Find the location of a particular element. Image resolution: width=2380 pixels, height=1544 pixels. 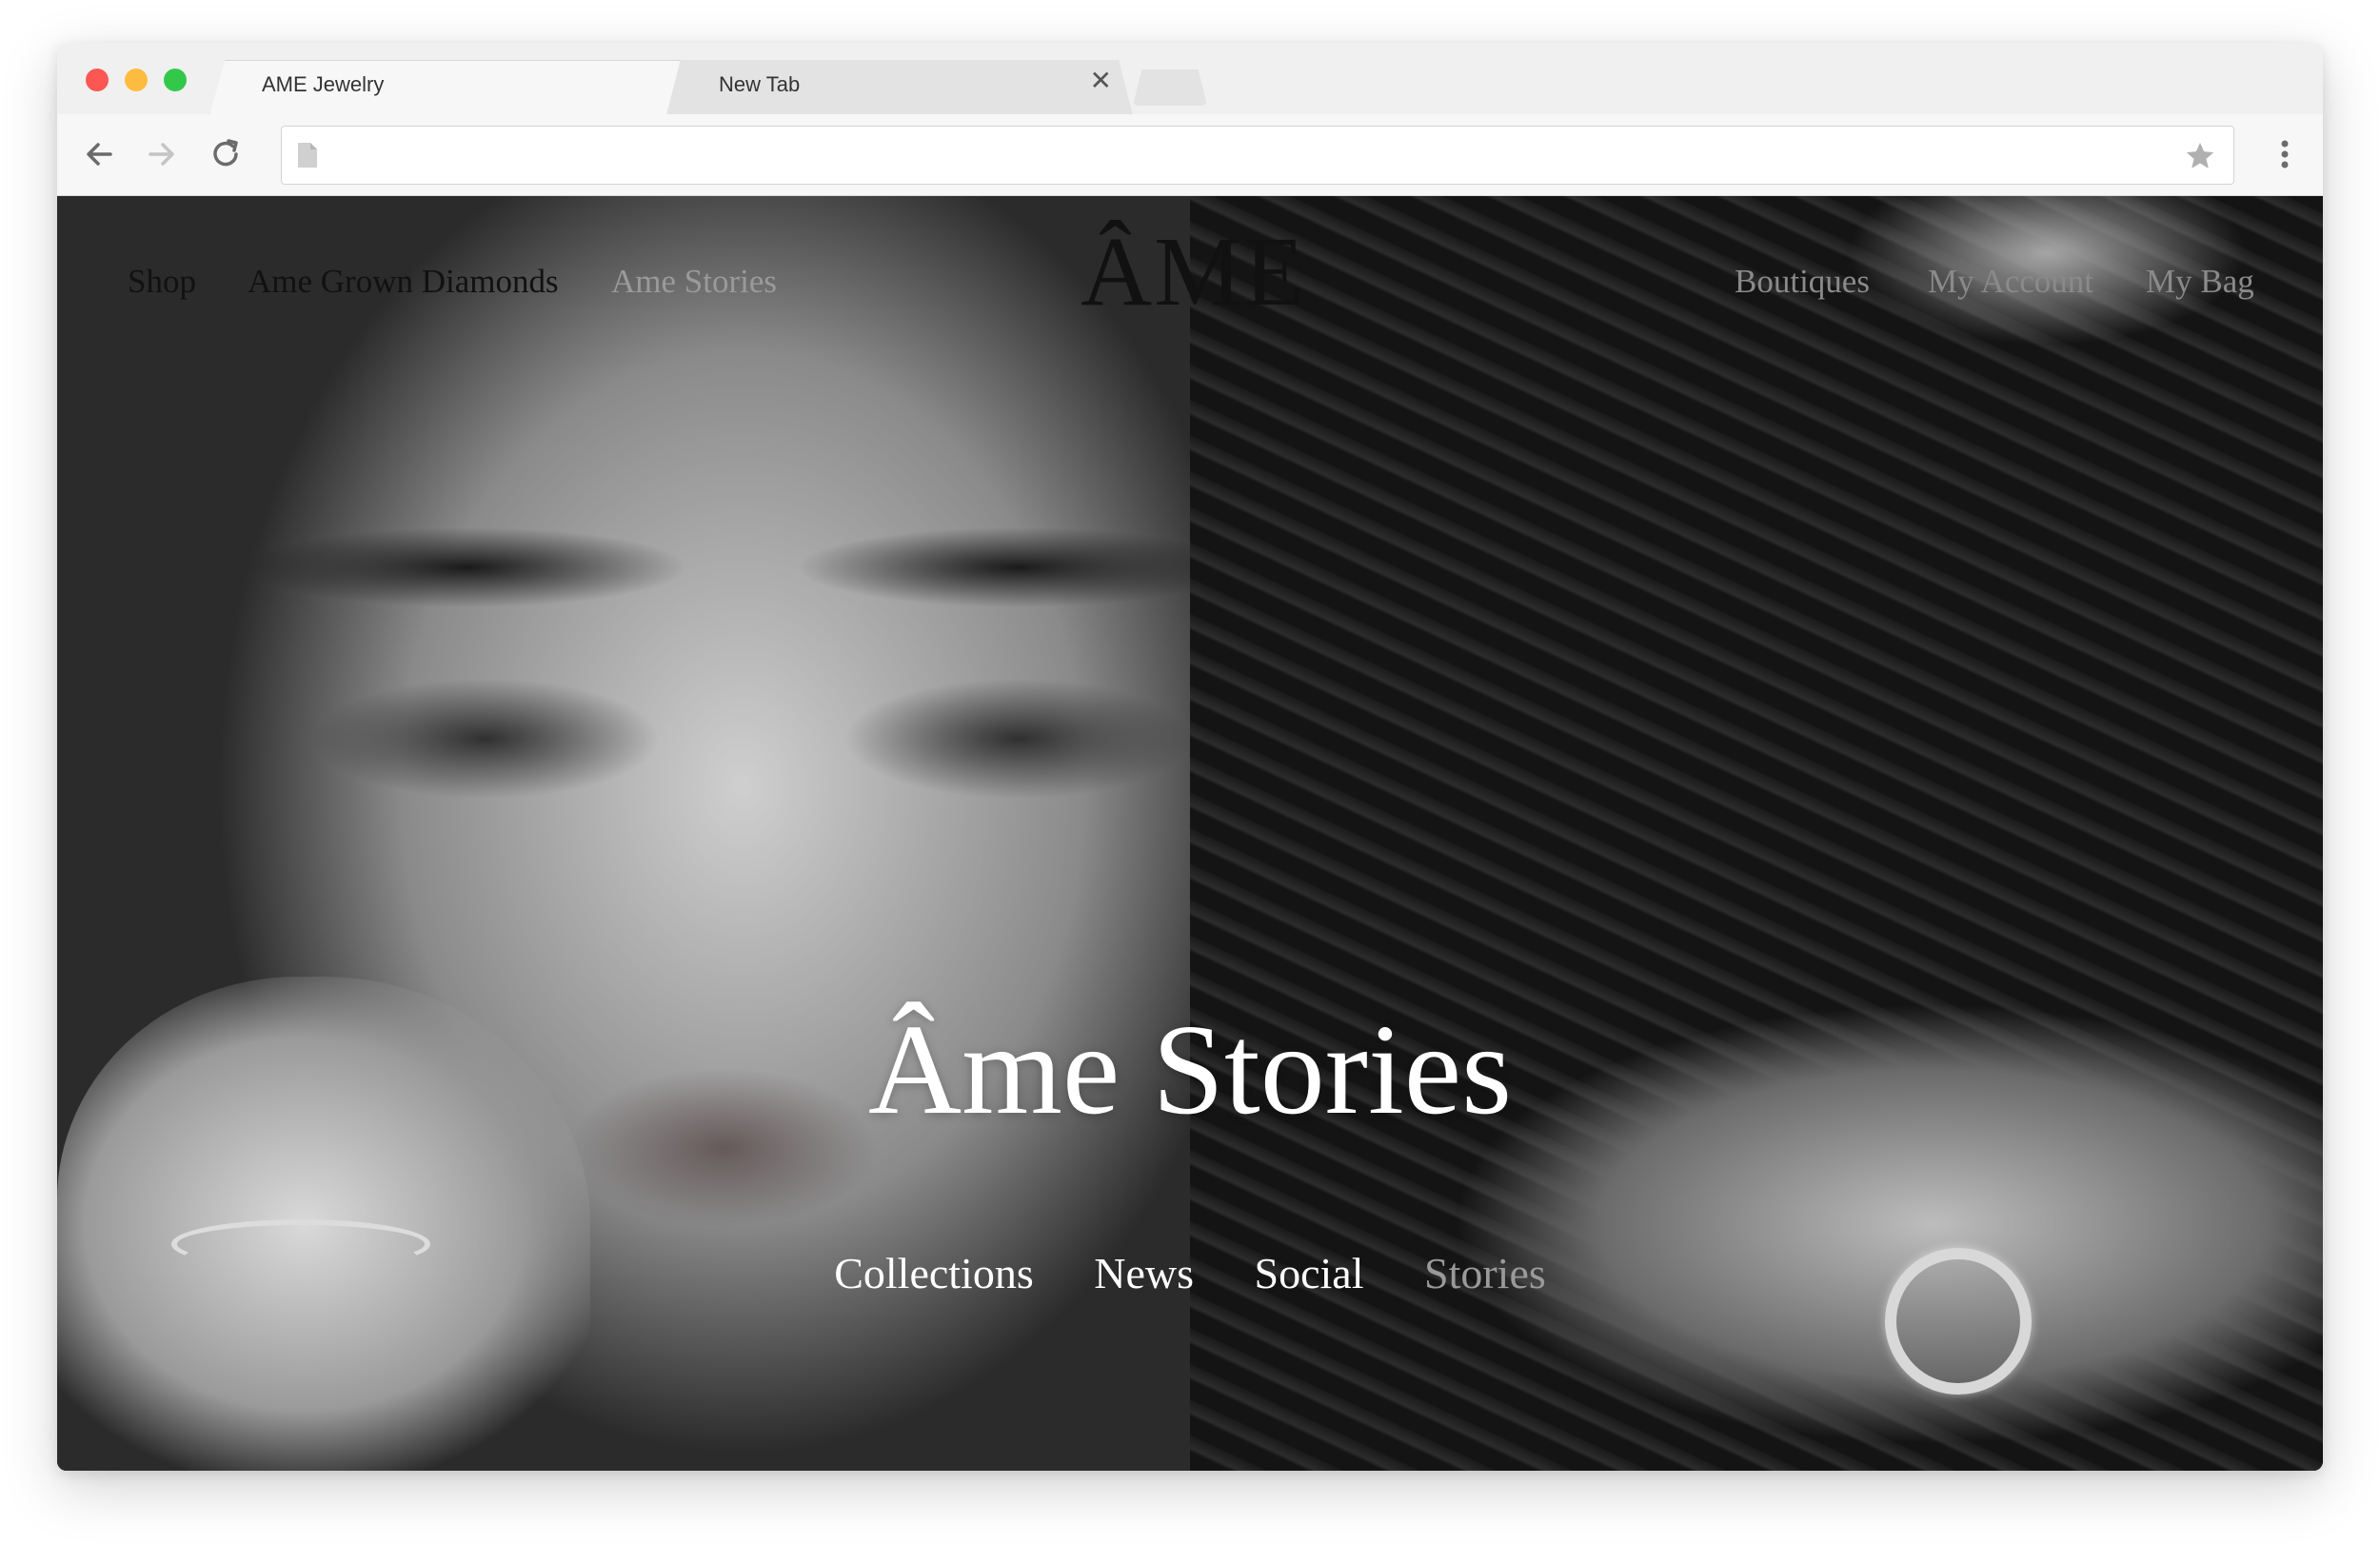

nav-ame-stories: Ame Stories is located at coordinates (694, 282).